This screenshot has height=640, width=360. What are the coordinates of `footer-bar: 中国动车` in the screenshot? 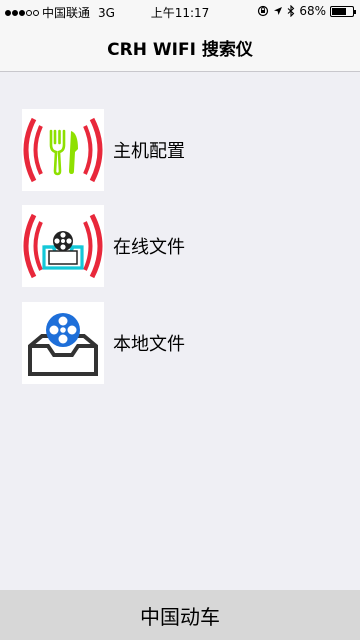 It's located at (180, 615).